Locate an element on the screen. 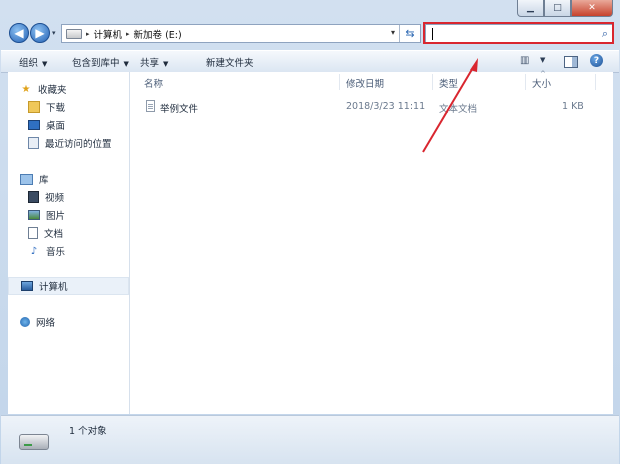 This screenshot has width=620, height=464. recent-places-icon is located at coordinates (33, 143).